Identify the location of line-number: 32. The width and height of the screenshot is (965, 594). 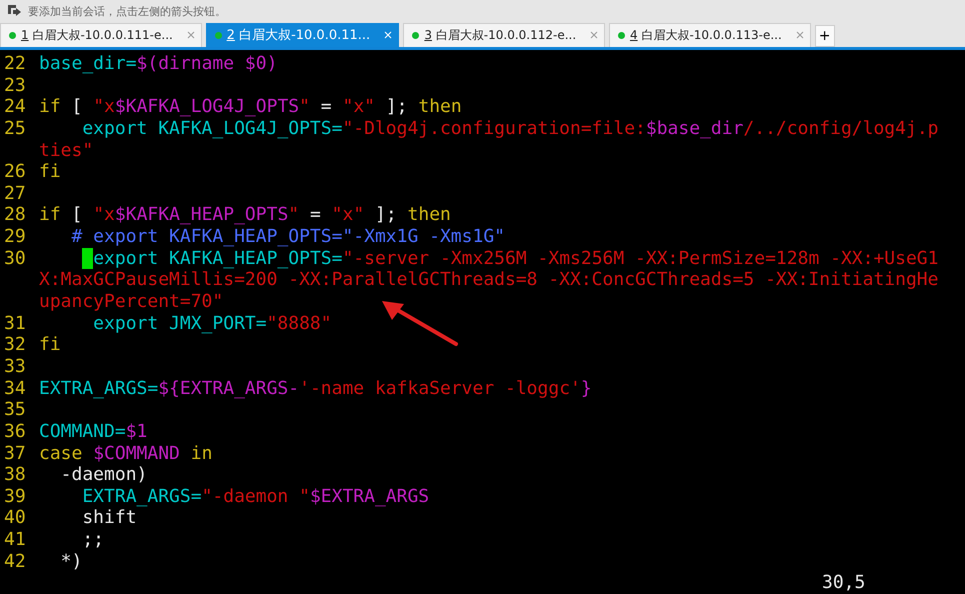
(15, 345).